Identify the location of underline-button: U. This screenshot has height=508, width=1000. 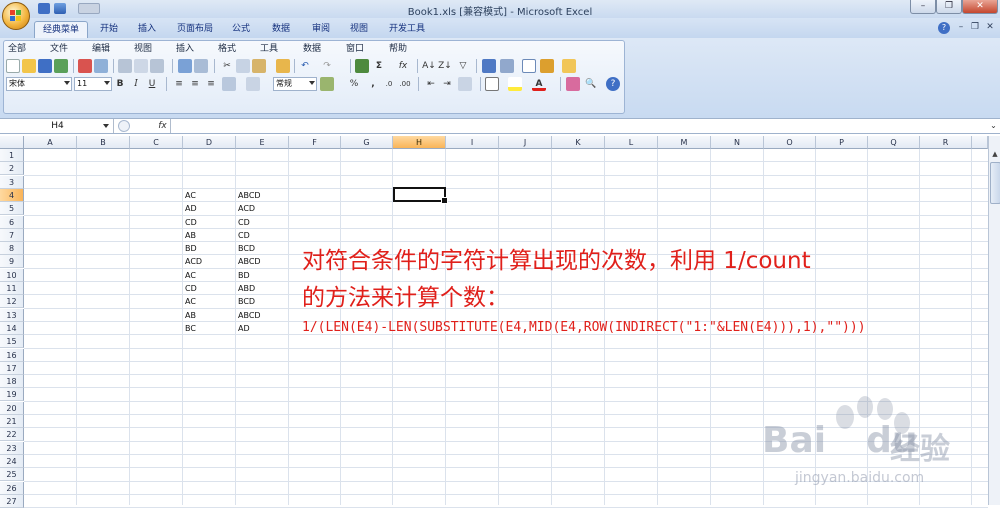
(152, 84).